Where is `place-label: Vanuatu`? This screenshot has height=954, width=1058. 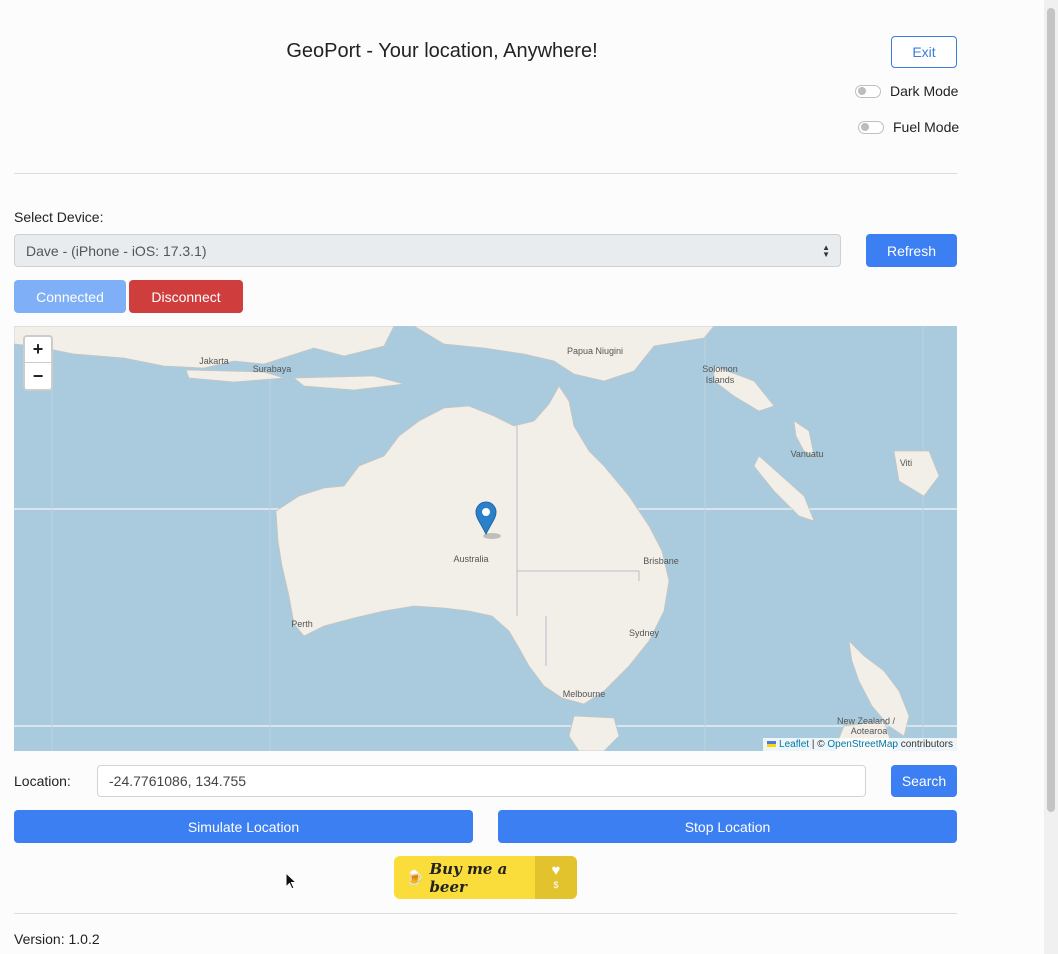
place-label: Vanuatu is located at coordinates (807, 454).